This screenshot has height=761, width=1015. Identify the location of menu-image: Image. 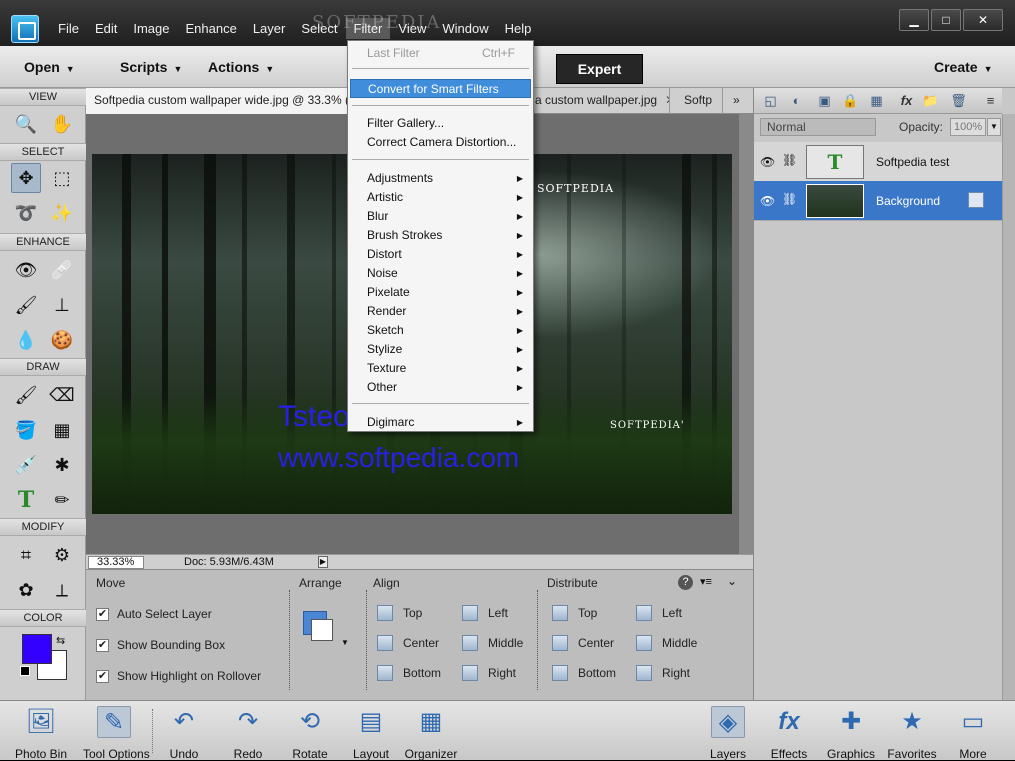
(151, 28).